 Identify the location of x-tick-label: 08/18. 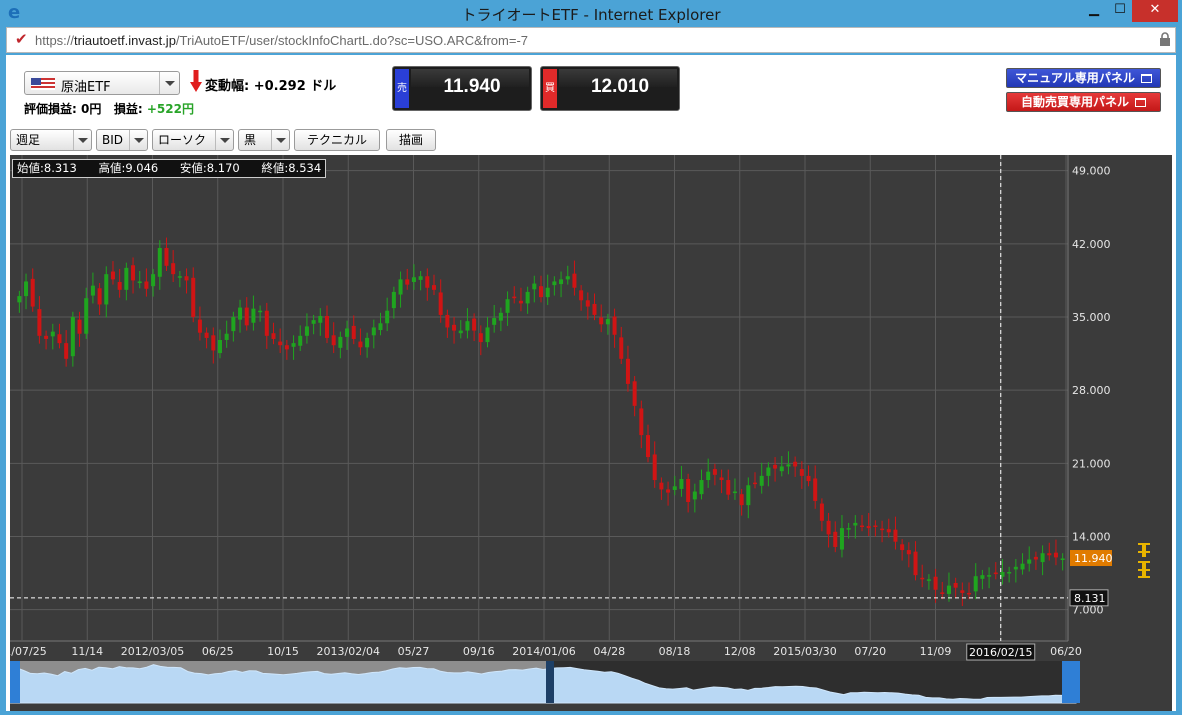
(675, 651).